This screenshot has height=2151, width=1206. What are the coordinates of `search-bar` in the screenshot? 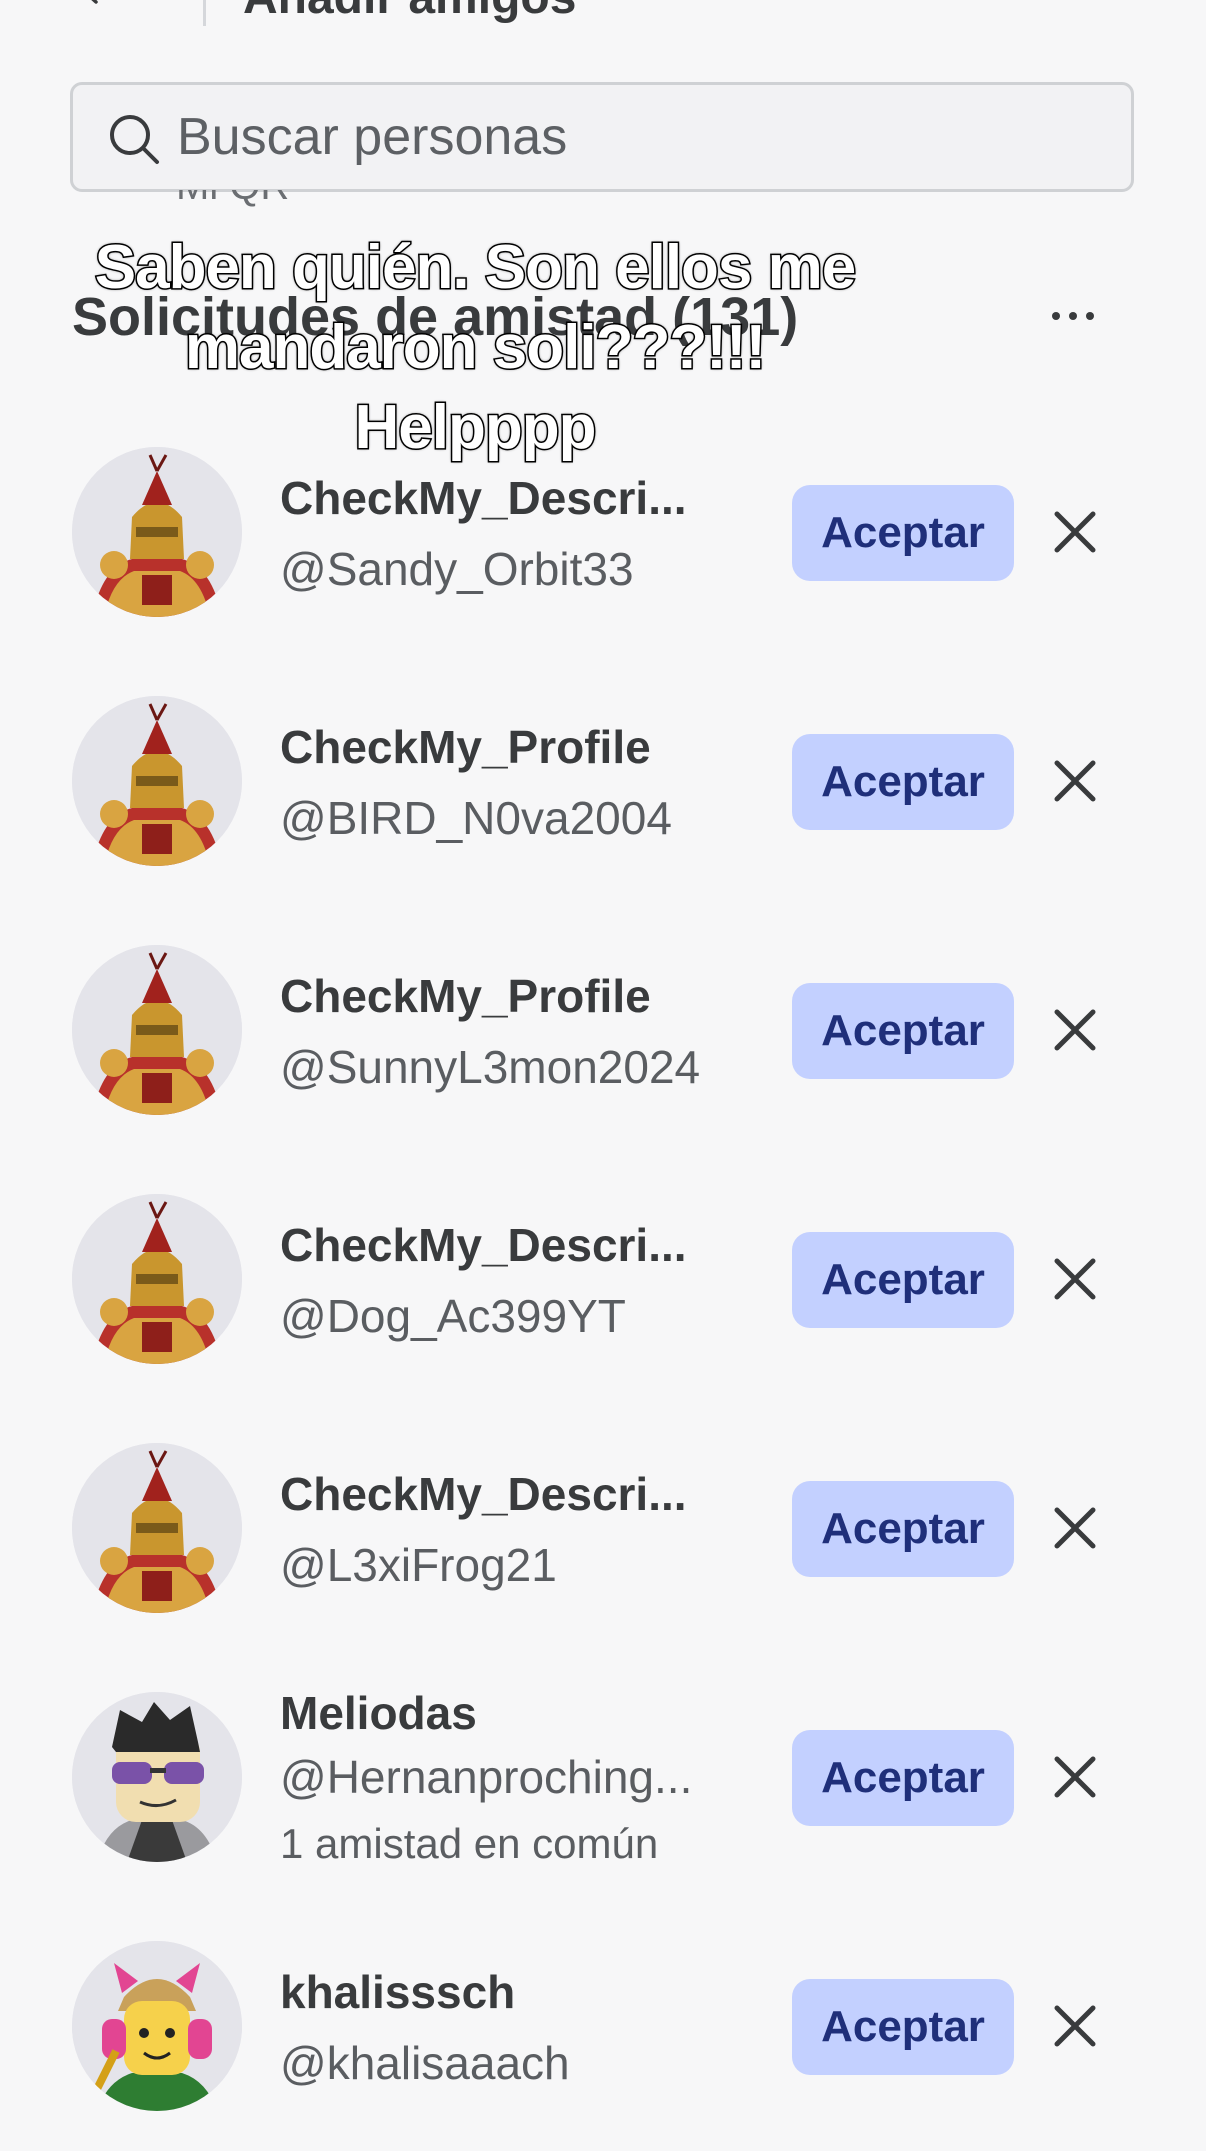 It's located at (602, 137).